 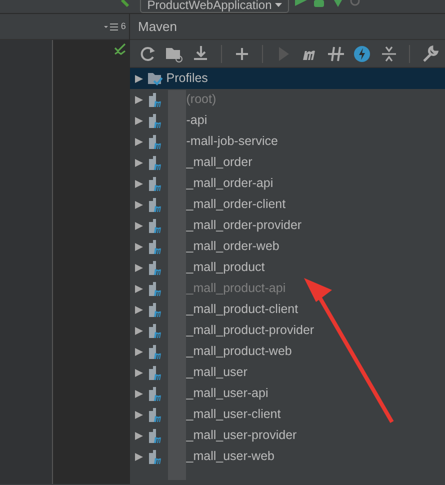 What do you see at coordinates (287, 351) in the screenshot?
I see `tree-item: _mall_product-web` at bounding box center [287, 351].